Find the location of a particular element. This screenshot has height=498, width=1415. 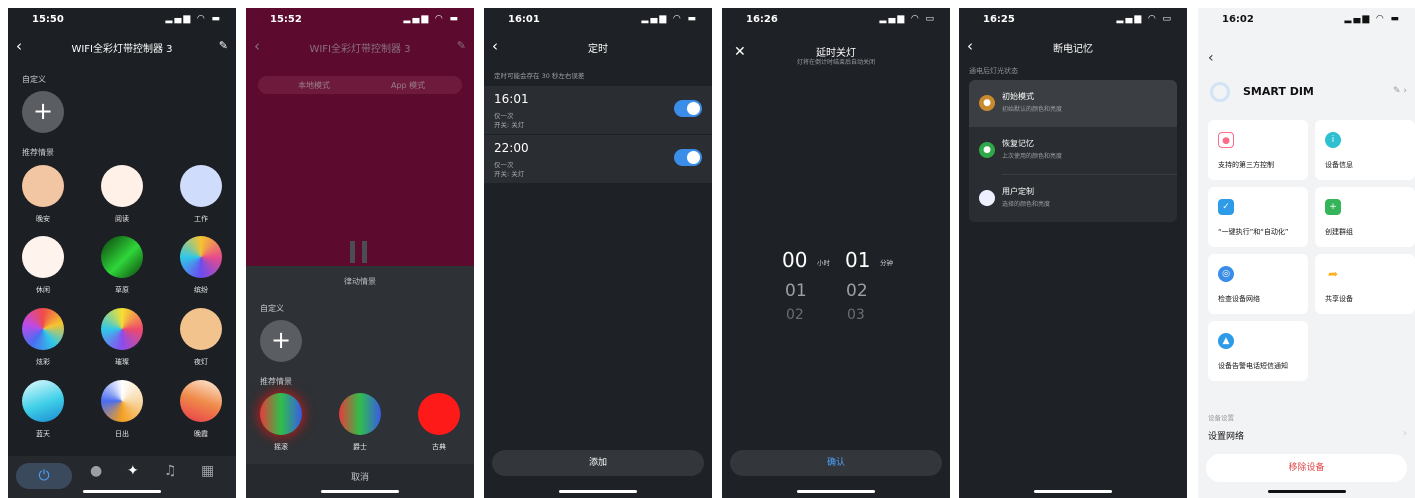

scene-item: 缤纷 is located at coordinates (201, 265).